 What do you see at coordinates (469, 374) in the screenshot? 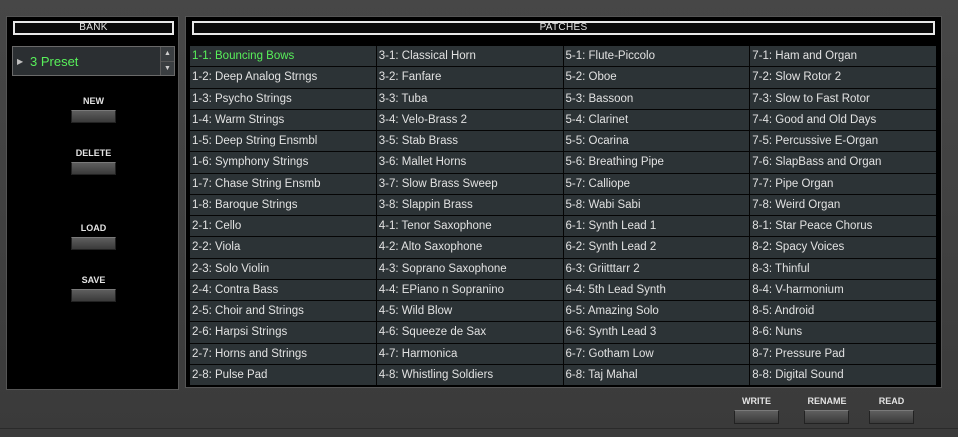
I see `patch-item: 4-8: Whistling Soldiers` at bounding box center [469, 374].